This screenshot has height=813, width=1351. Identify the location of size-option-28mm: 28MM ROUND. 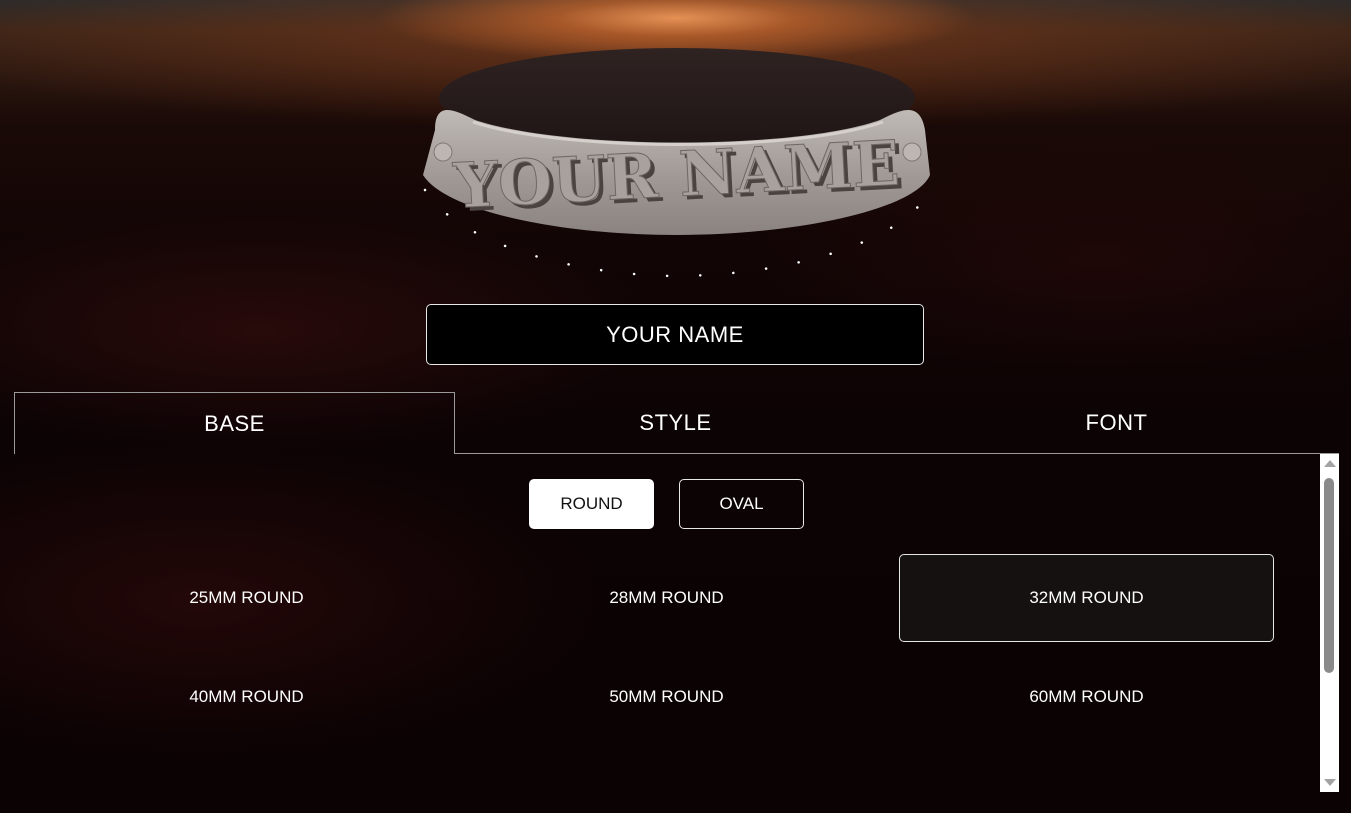
(666, 598).